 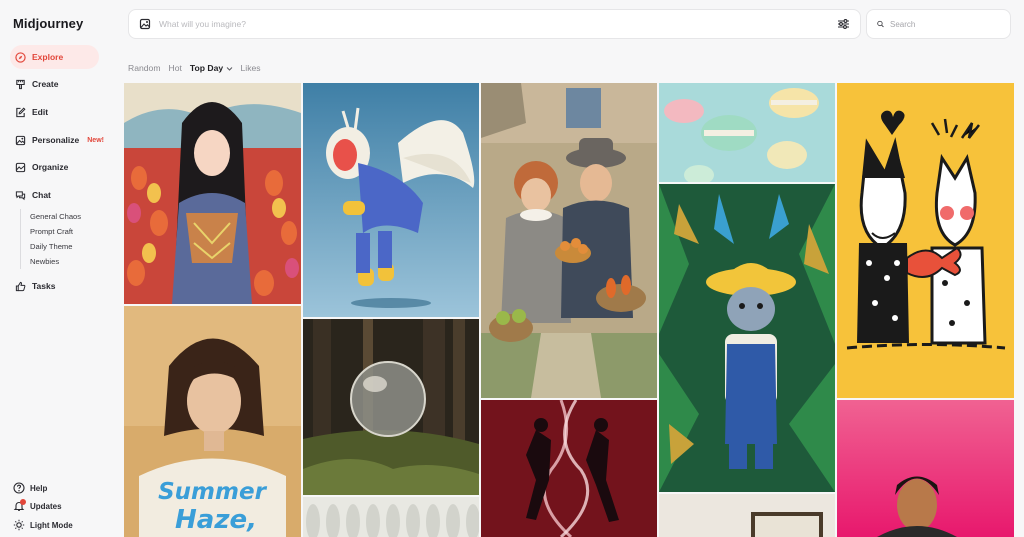 I want to click on cat-farmer-painting, so click(x=747, y=338).